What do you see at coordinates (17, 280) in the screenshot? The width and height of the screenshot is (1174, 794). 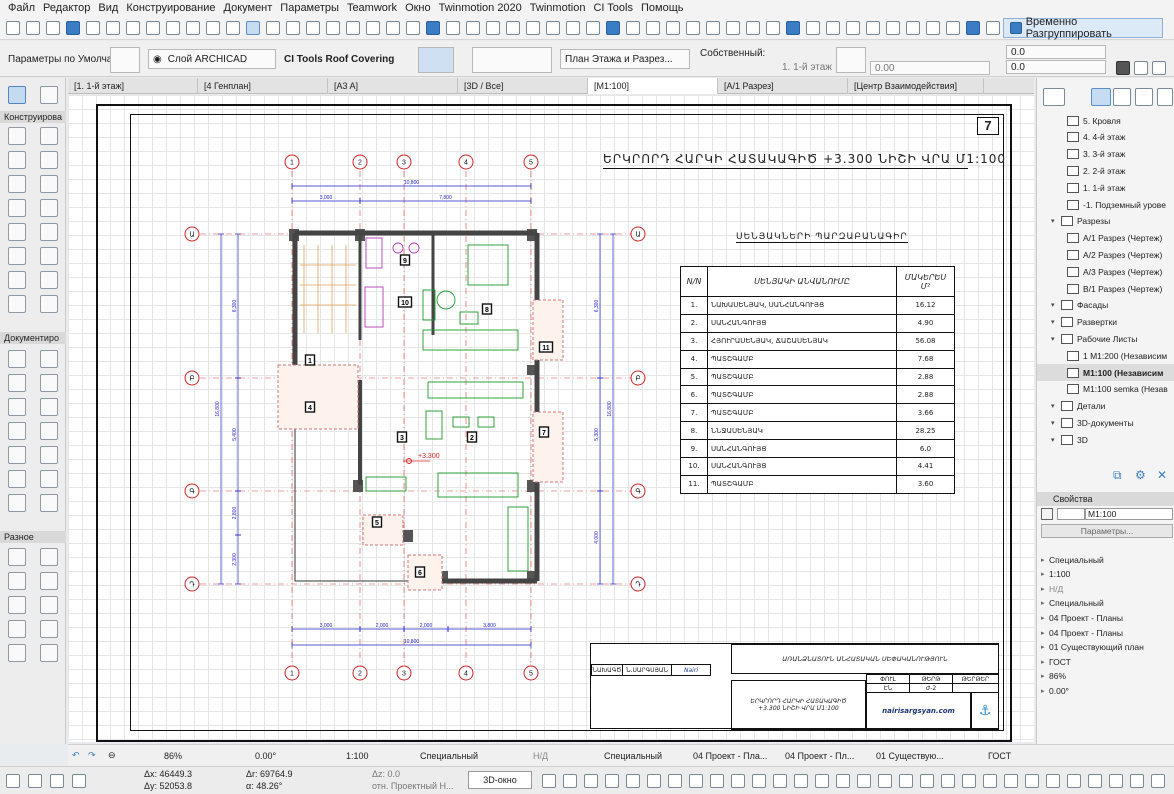 I see `tool-6-a` at bounding box center [17, 280].